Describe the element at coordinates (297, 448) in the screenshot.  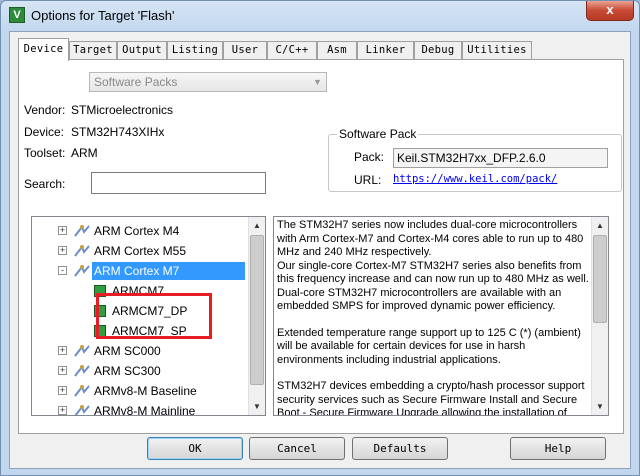
I see `cancel-button-page: Cancel` at that location.